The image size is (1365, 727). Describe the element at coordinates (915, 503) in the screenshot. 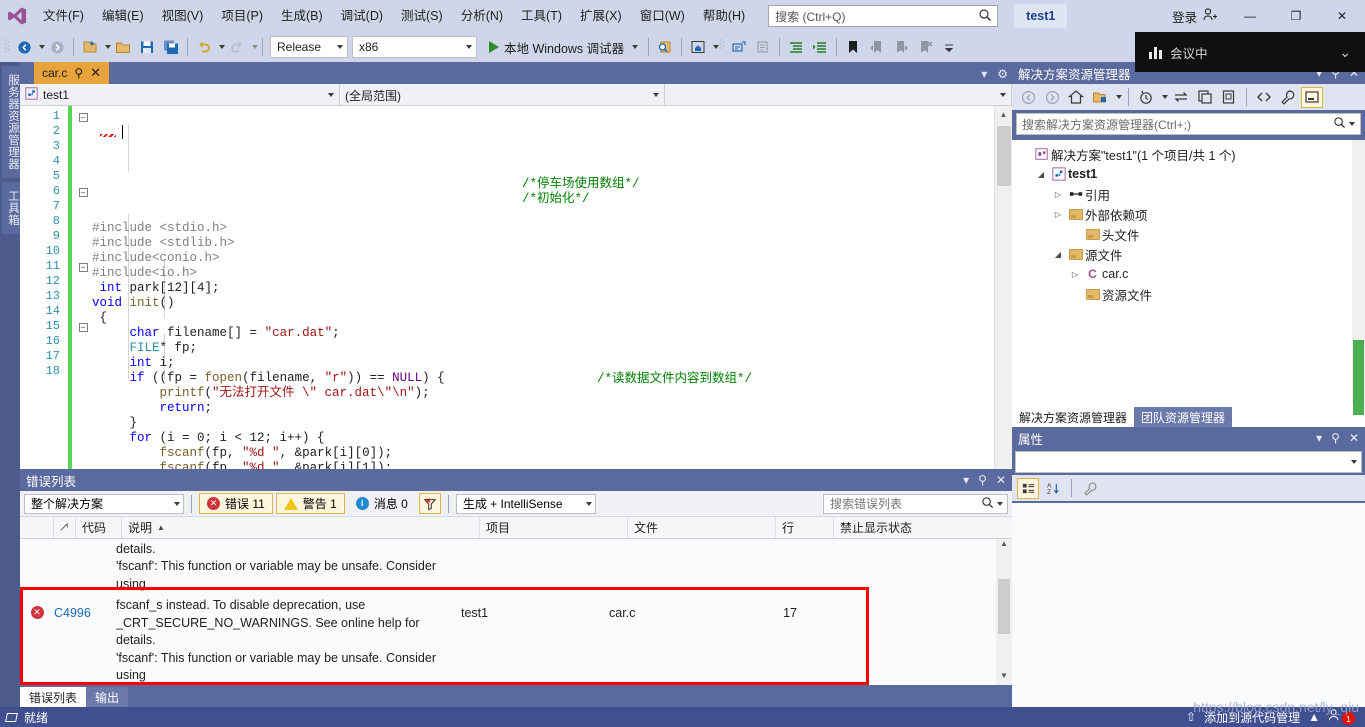

I see `error-search-input: 搜索错误列表` at that location.